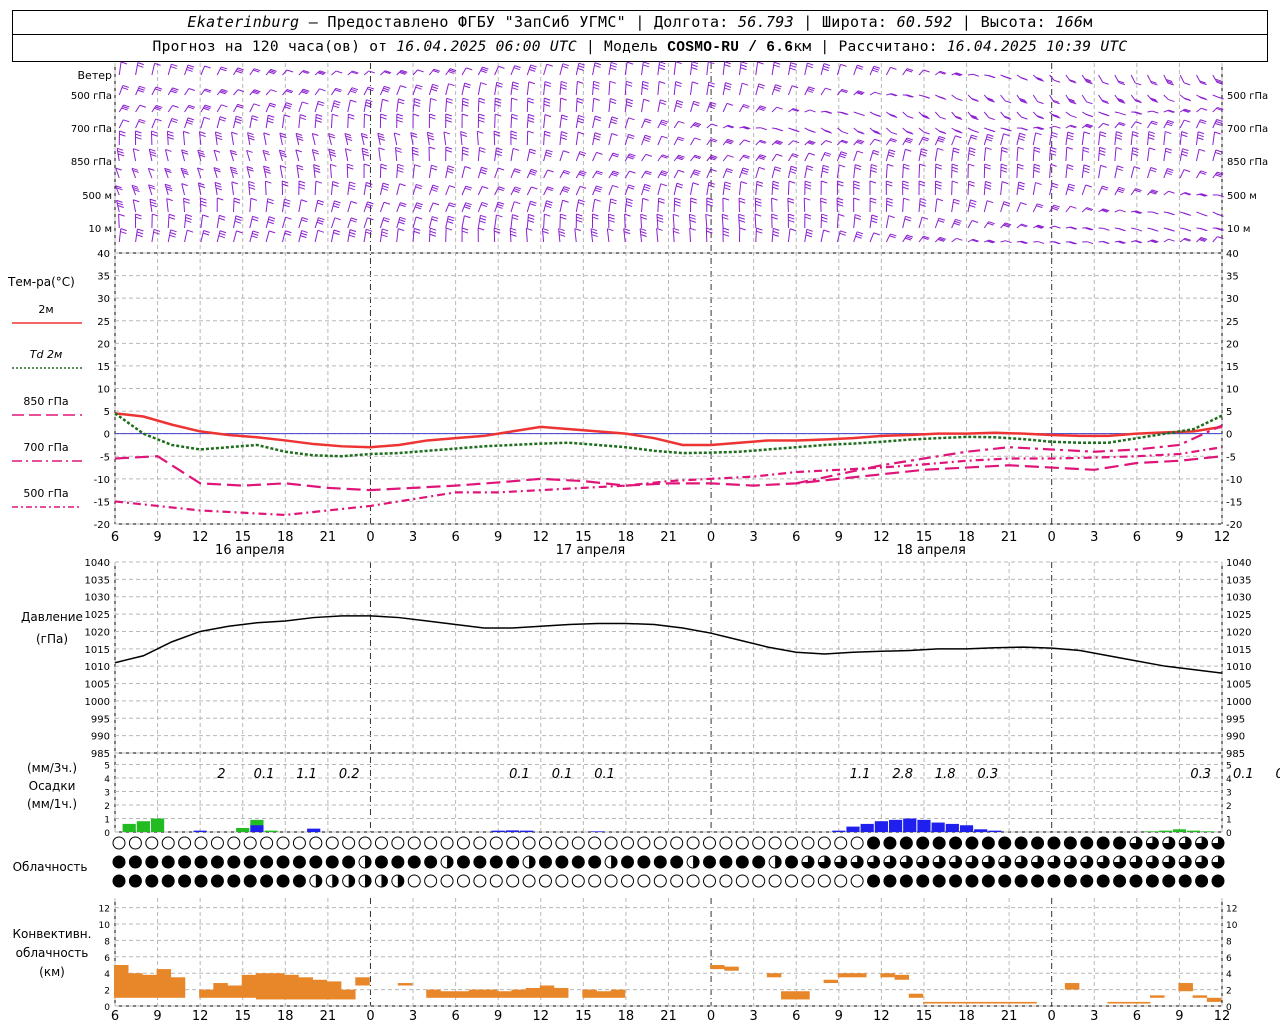  Describe the element at coordinates (1229, 767) in the screenshot. I see `precip-tick-label: 5` at that location.